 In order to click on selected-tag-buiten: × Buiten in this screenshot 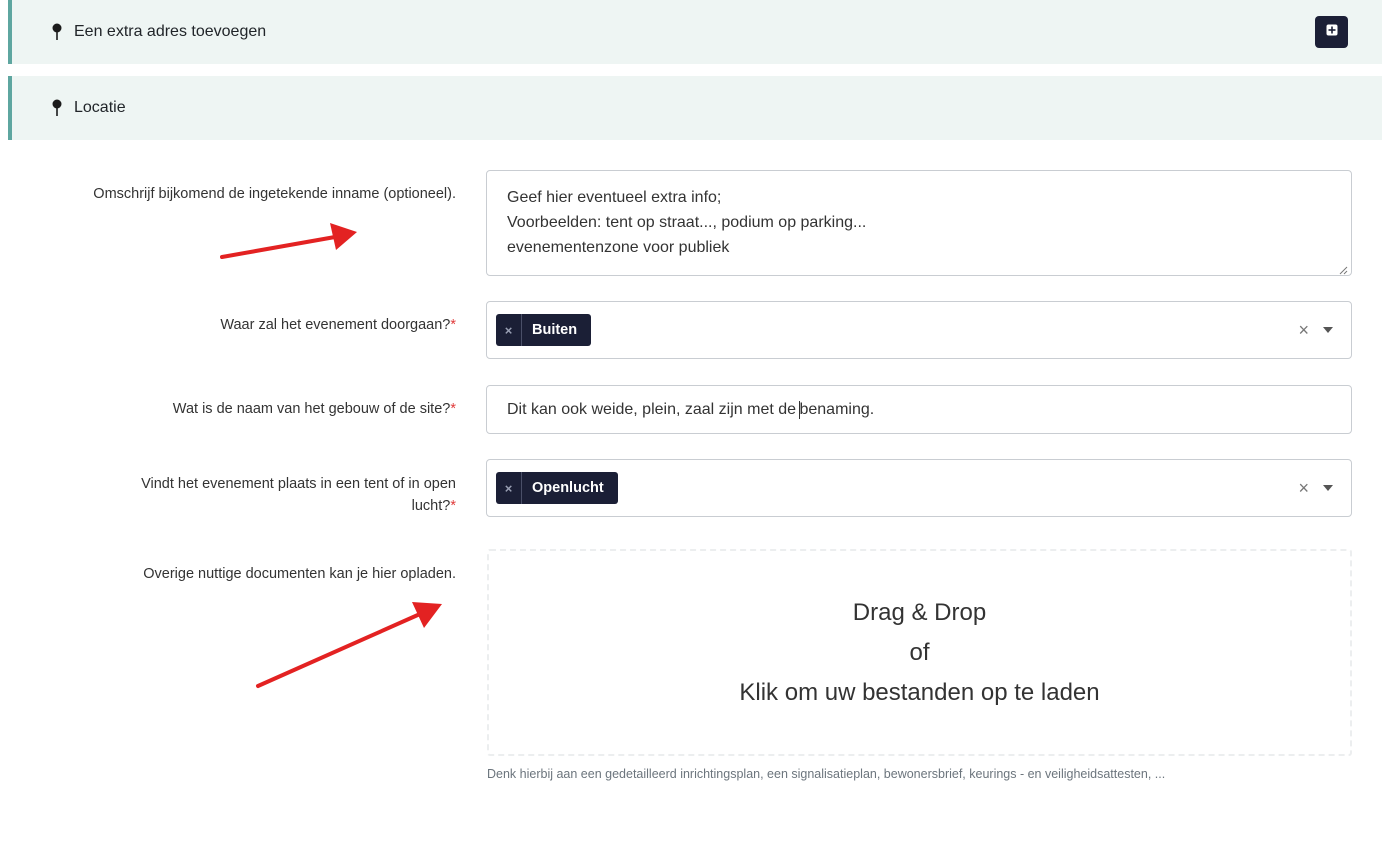, I will do `click(544, 330)`.